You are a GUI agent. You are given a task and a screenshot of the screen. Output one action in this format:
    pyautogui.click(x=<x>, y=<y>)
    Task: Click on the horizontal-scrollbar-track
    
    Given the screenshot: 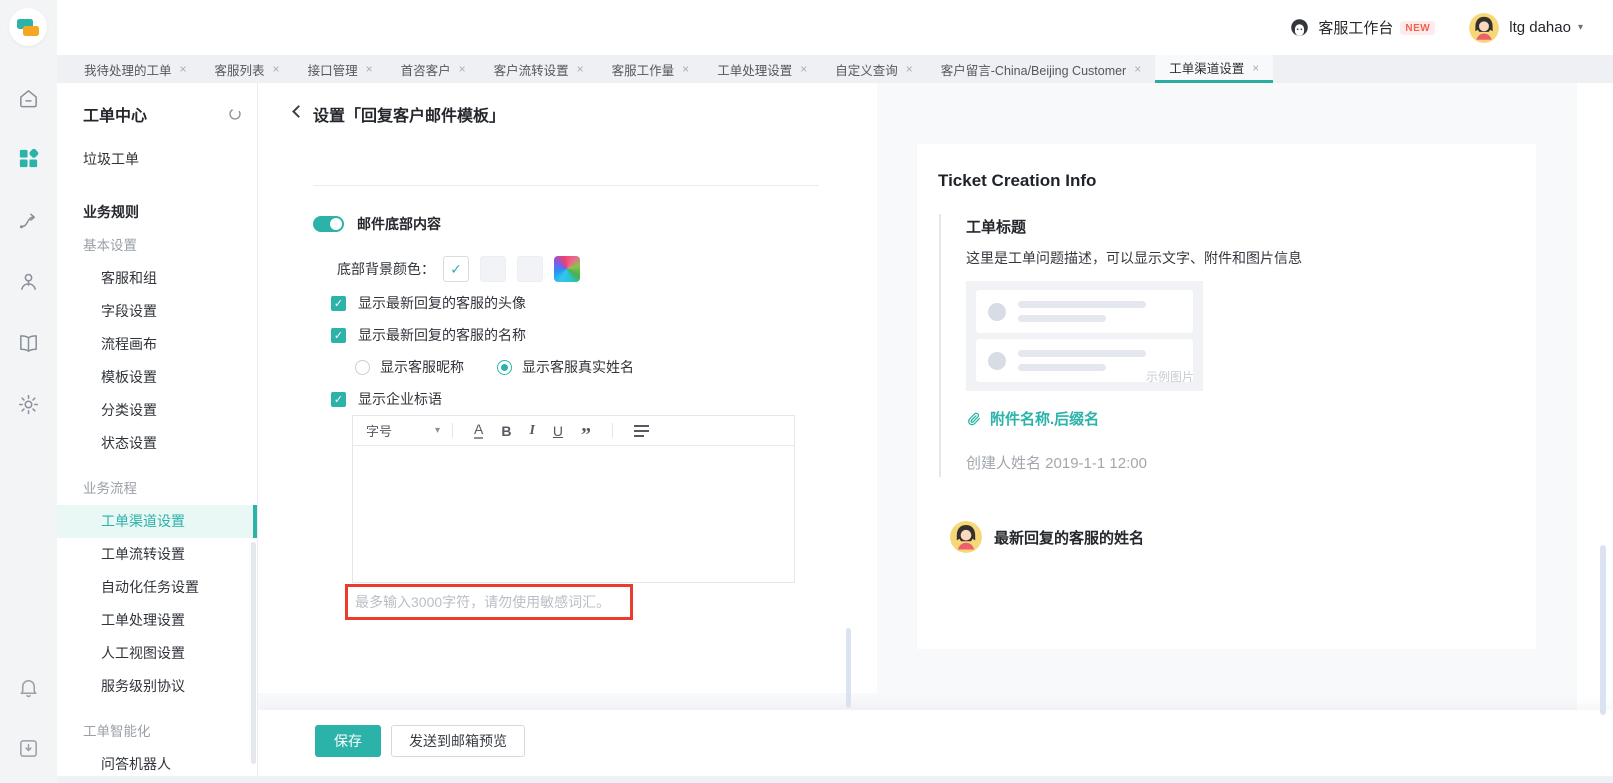 What is the action you would take?
    pyautogui.click(x=835, y=779)
    